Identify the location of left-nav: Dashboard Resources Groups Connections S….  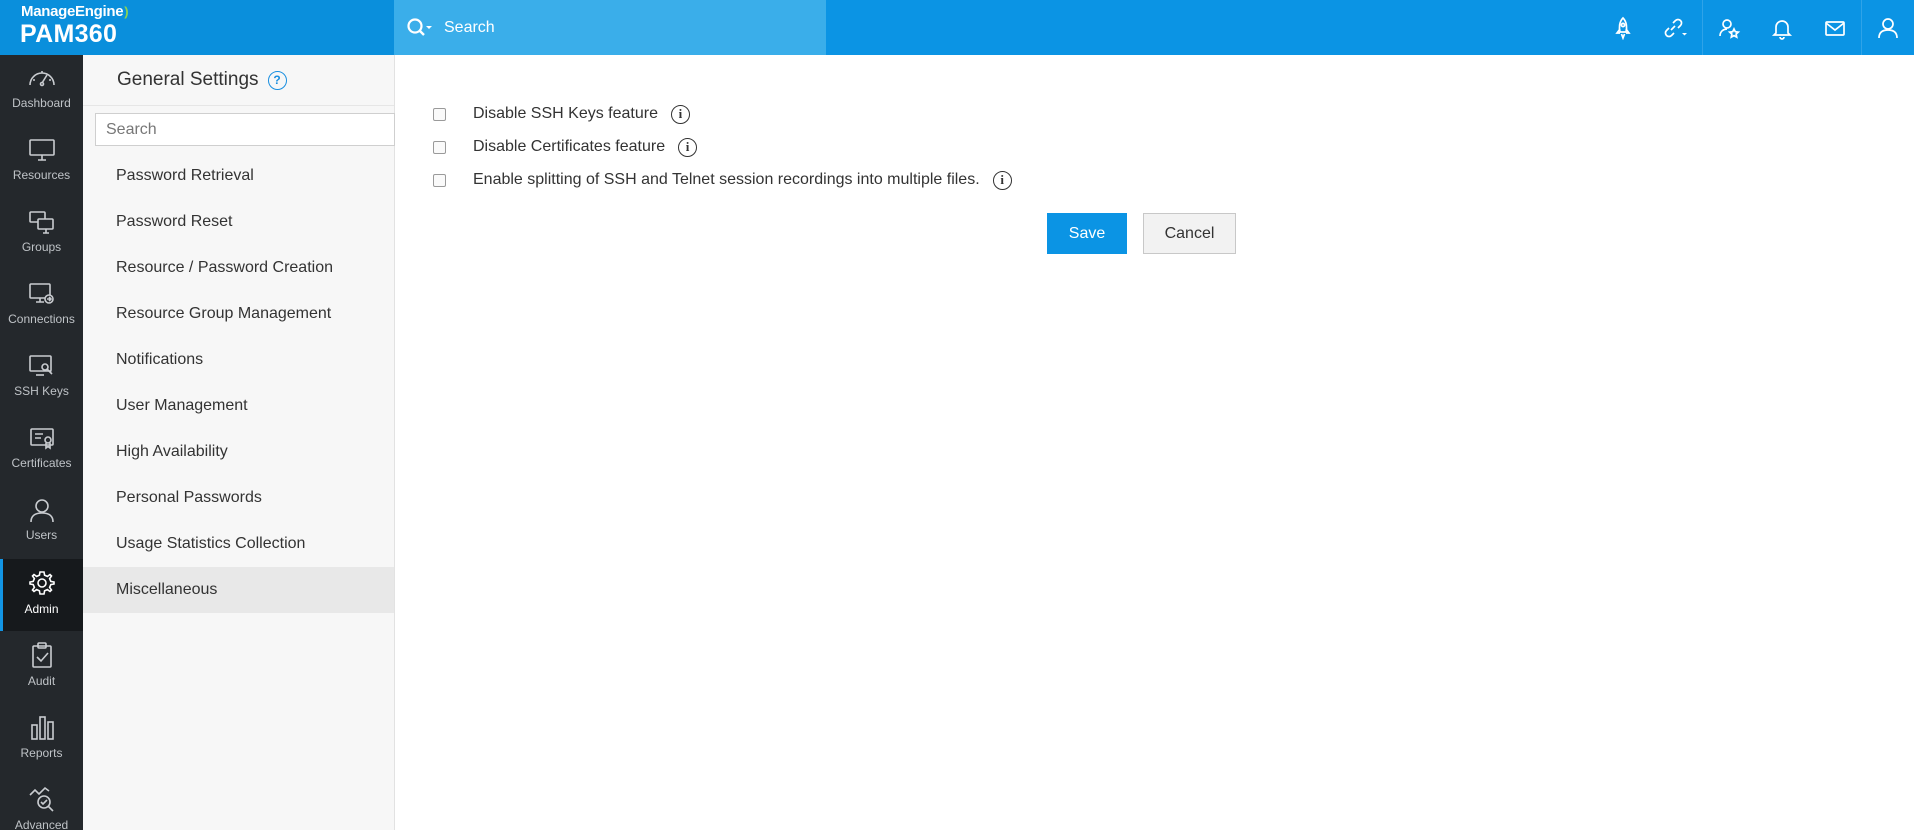
(41, 442).